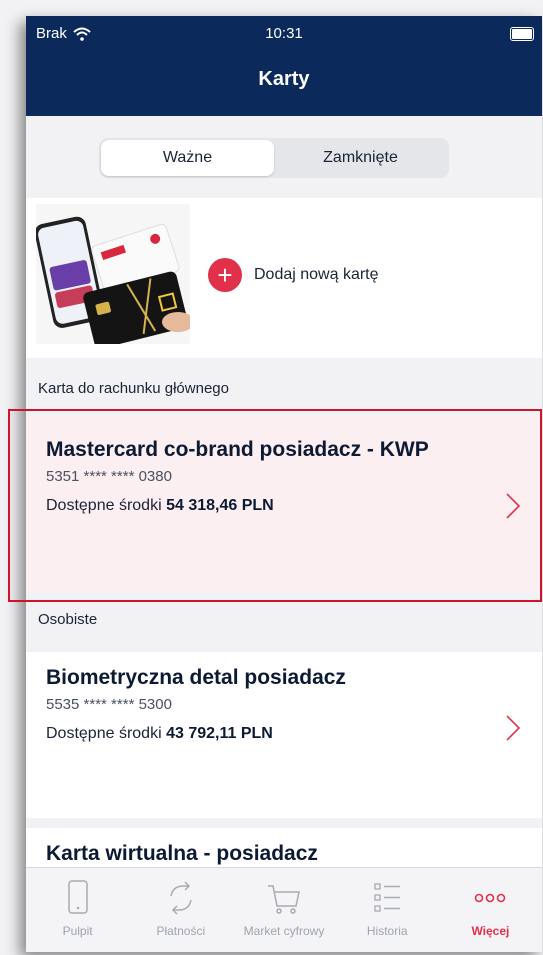 The image size is (543, 955). What do you see at coordinates (284, 931) in the screenshot?
I see `tab-label: Market cyfrowy` at bounding box center [284, 931].